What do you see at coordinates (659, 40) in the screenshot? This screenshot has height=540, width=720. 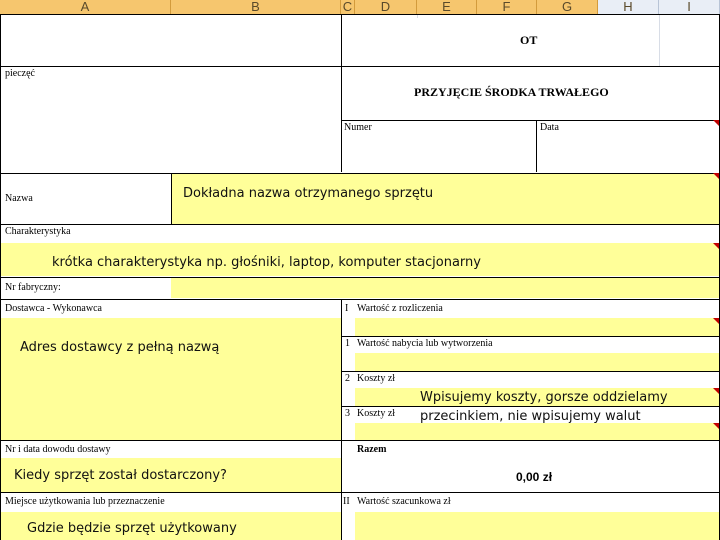 I see `gridline` at bounding box center [659, 40].